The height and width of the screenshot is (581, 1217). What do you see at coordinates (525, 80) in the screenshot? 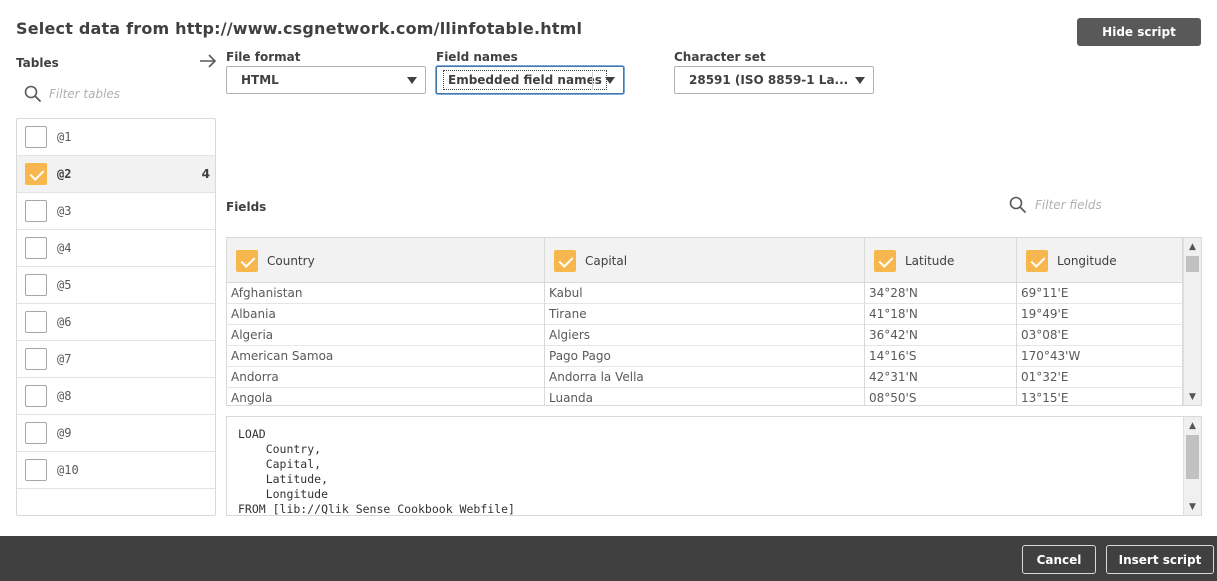
I see `field-names-value: Embedded field names` at bounding box center [525, 80].